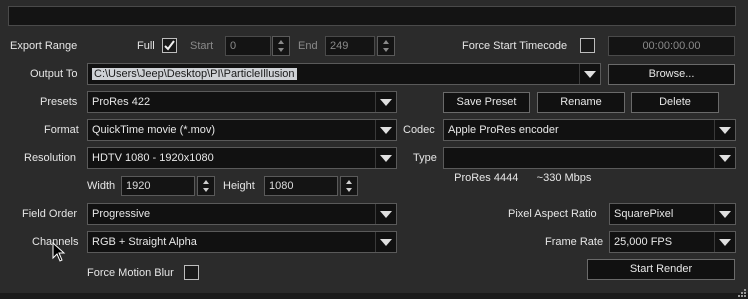 This screenshot has height=299, width=748. I want to click on frame-rate-label: Frame Rate, so click(574, 242).